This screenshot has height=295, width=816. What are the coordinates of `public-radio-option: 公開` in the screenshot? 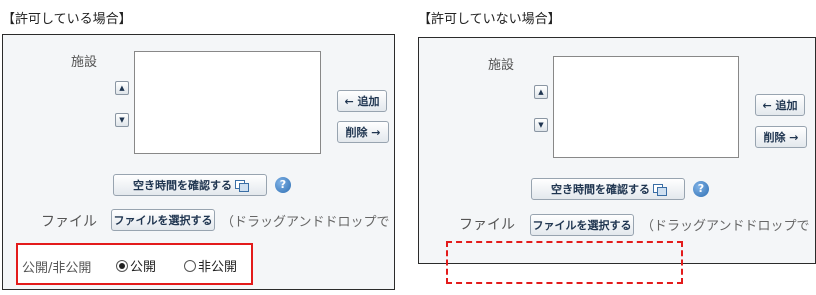 It's located at (136, 265).